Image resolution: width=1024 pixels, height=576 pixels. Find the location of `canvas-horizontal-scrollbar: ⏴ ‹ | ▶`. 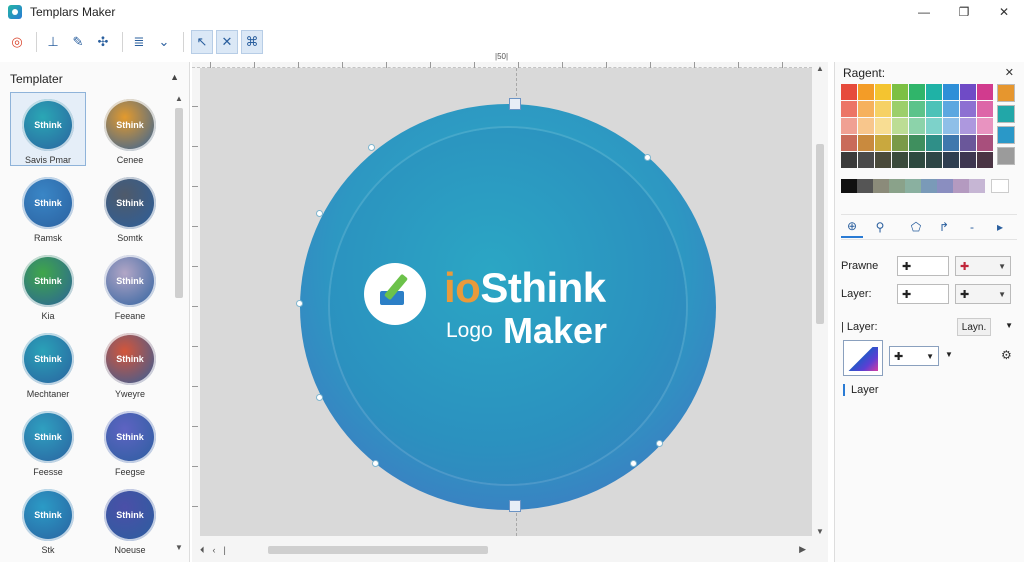

canvas-horizontal-scrollbar: ⏴ ‹ | ▶ is located at coordinates (502, 550).